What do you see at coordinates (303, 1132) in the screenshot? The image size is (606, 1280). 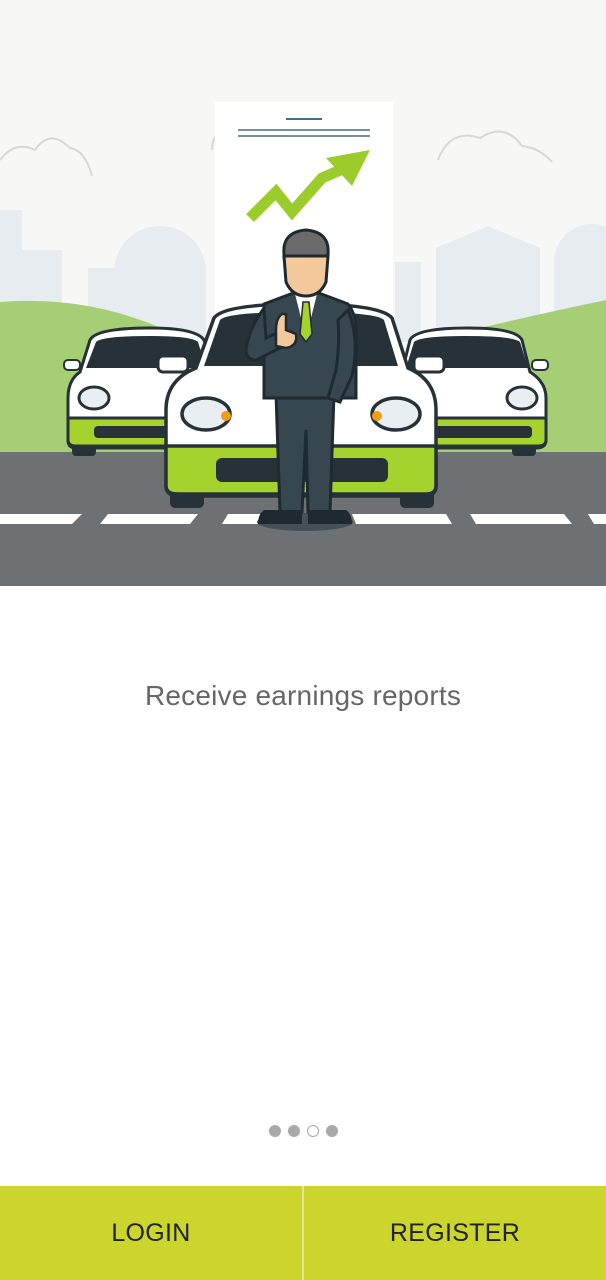 I see `page-indicator` at bounding box center [303, 1132].